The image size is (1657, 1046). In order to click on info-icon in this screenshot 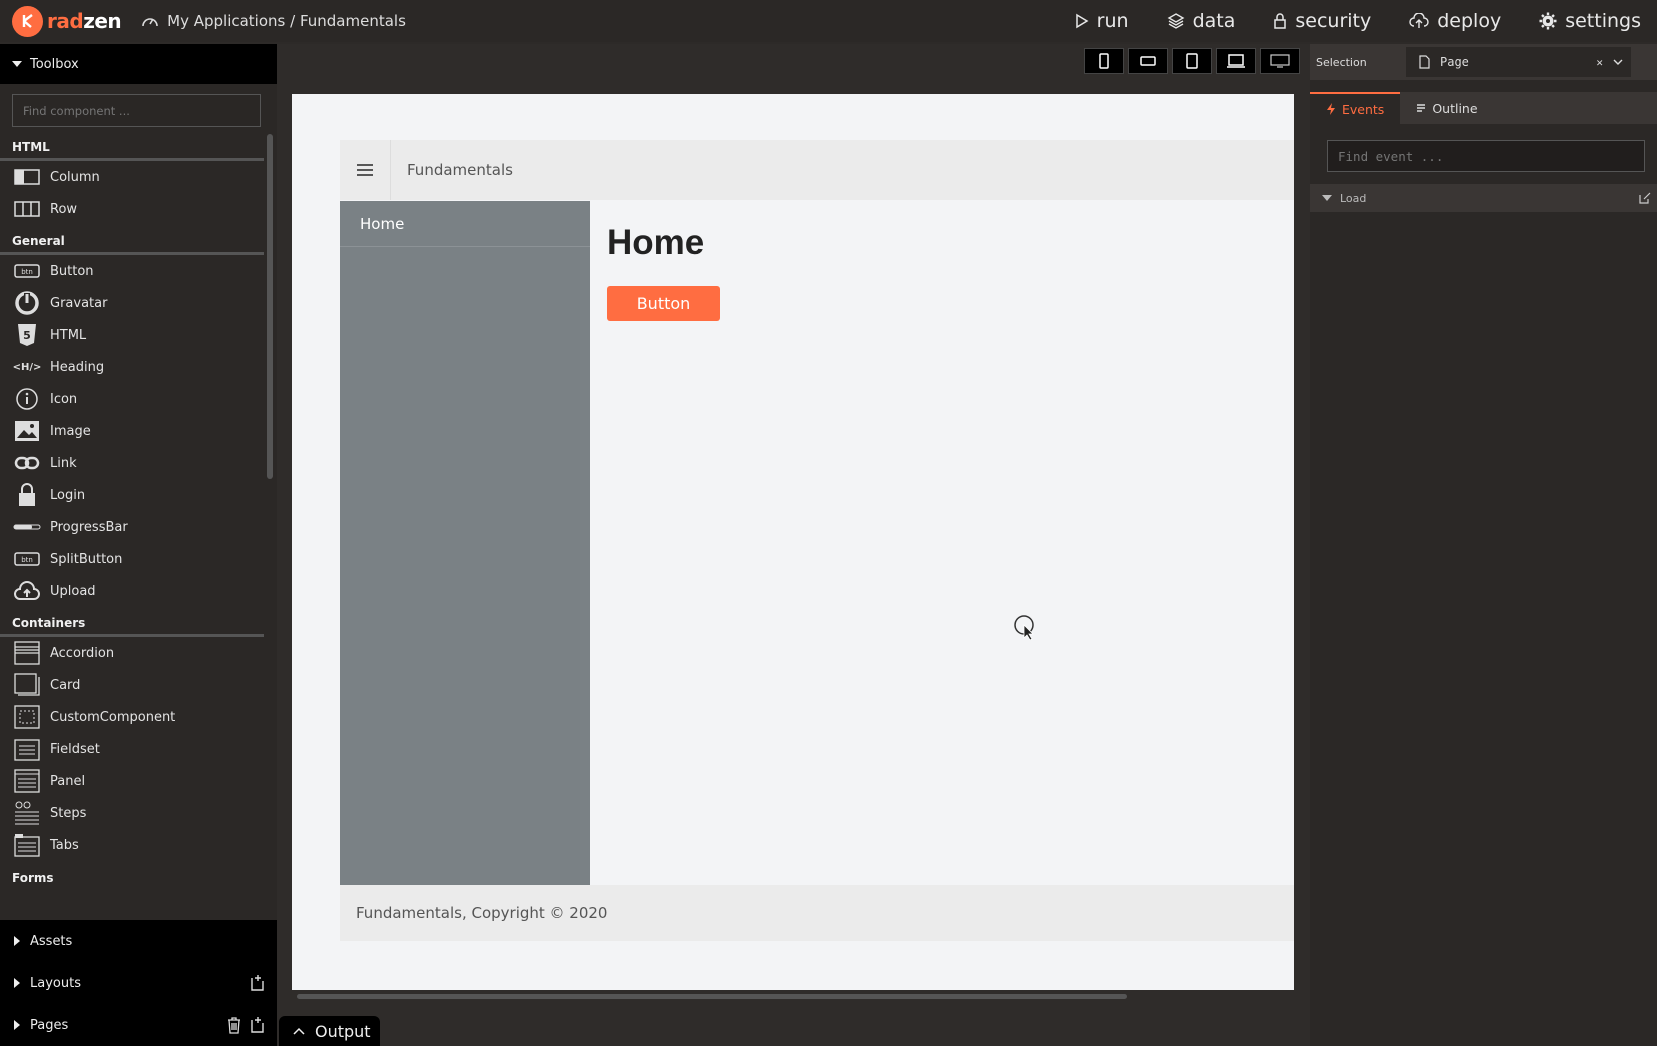, I will do `click(27, 399)`.